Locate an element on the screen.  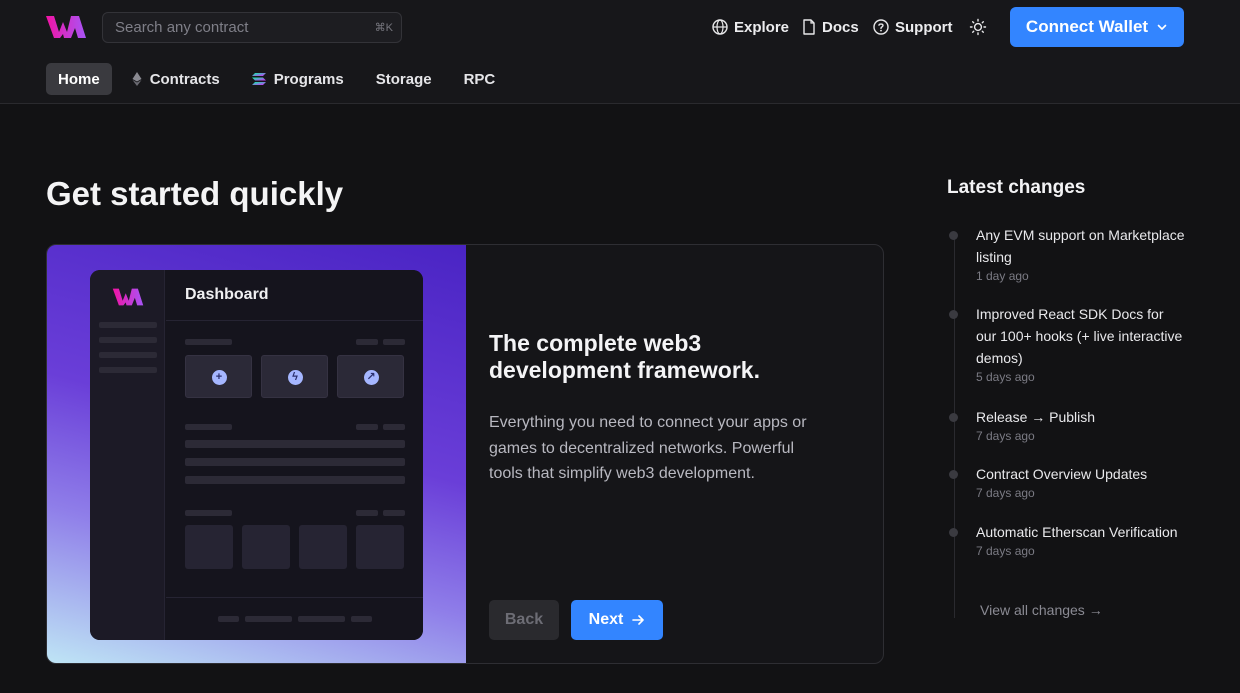
logo-icon is located at coordinates (66, 27).